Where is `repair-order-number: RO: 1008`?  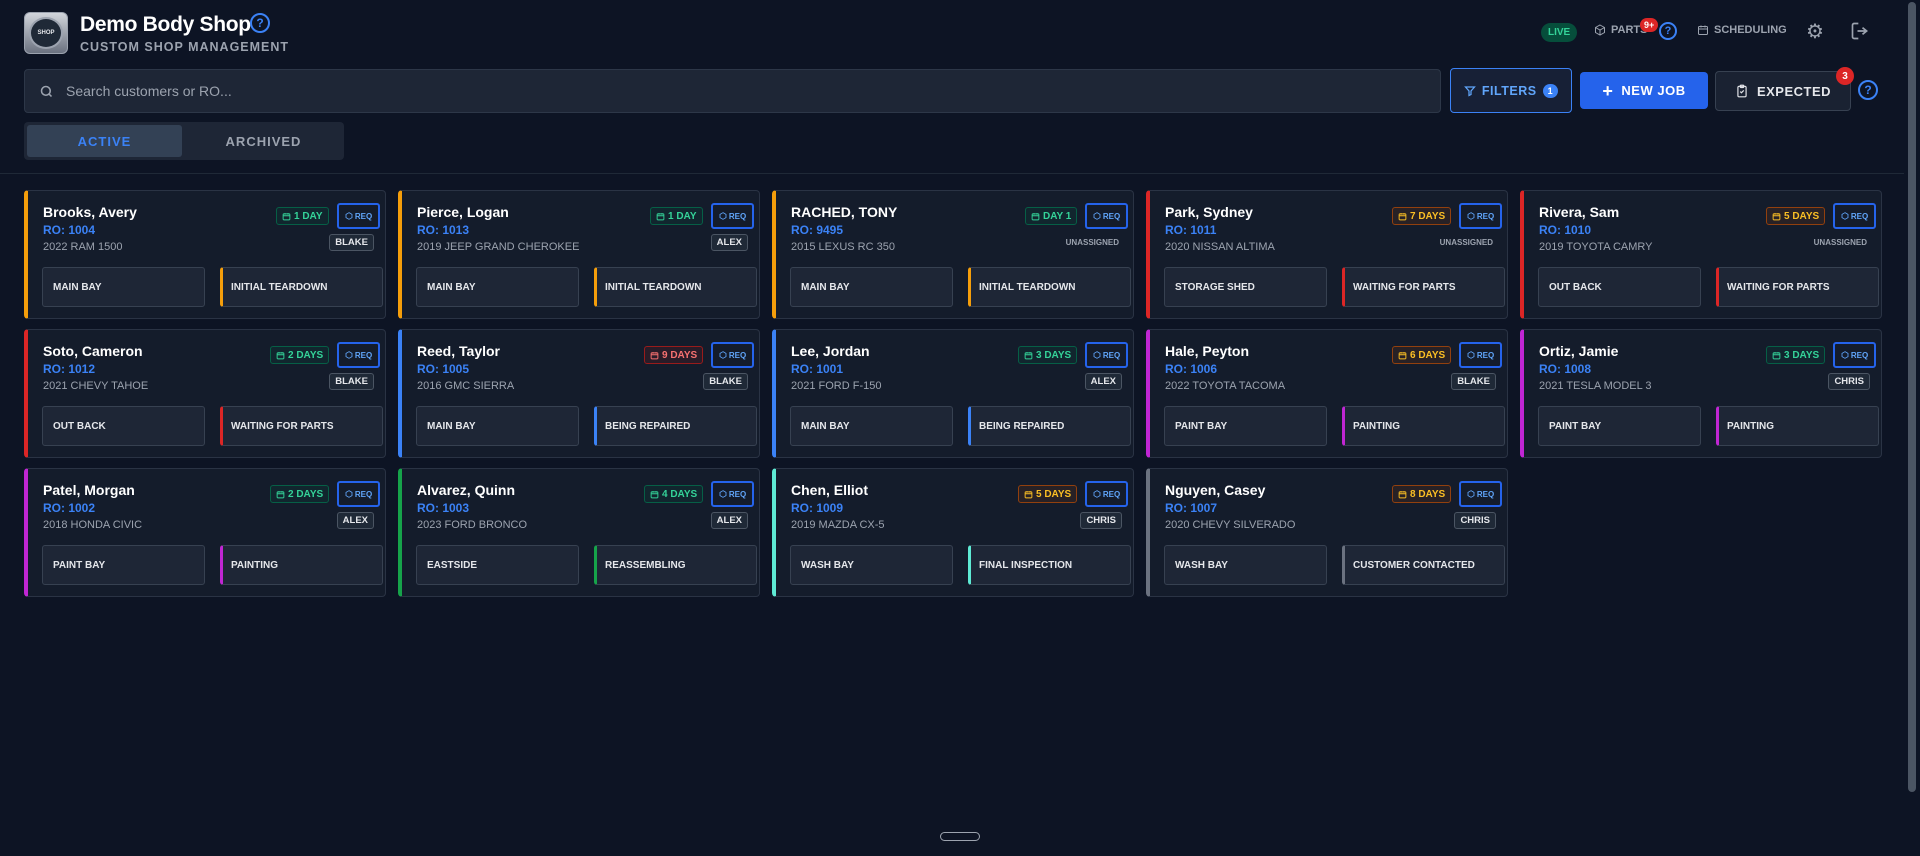
repair-order-number: RO: 1008 is located at coordinates (1565, 369).